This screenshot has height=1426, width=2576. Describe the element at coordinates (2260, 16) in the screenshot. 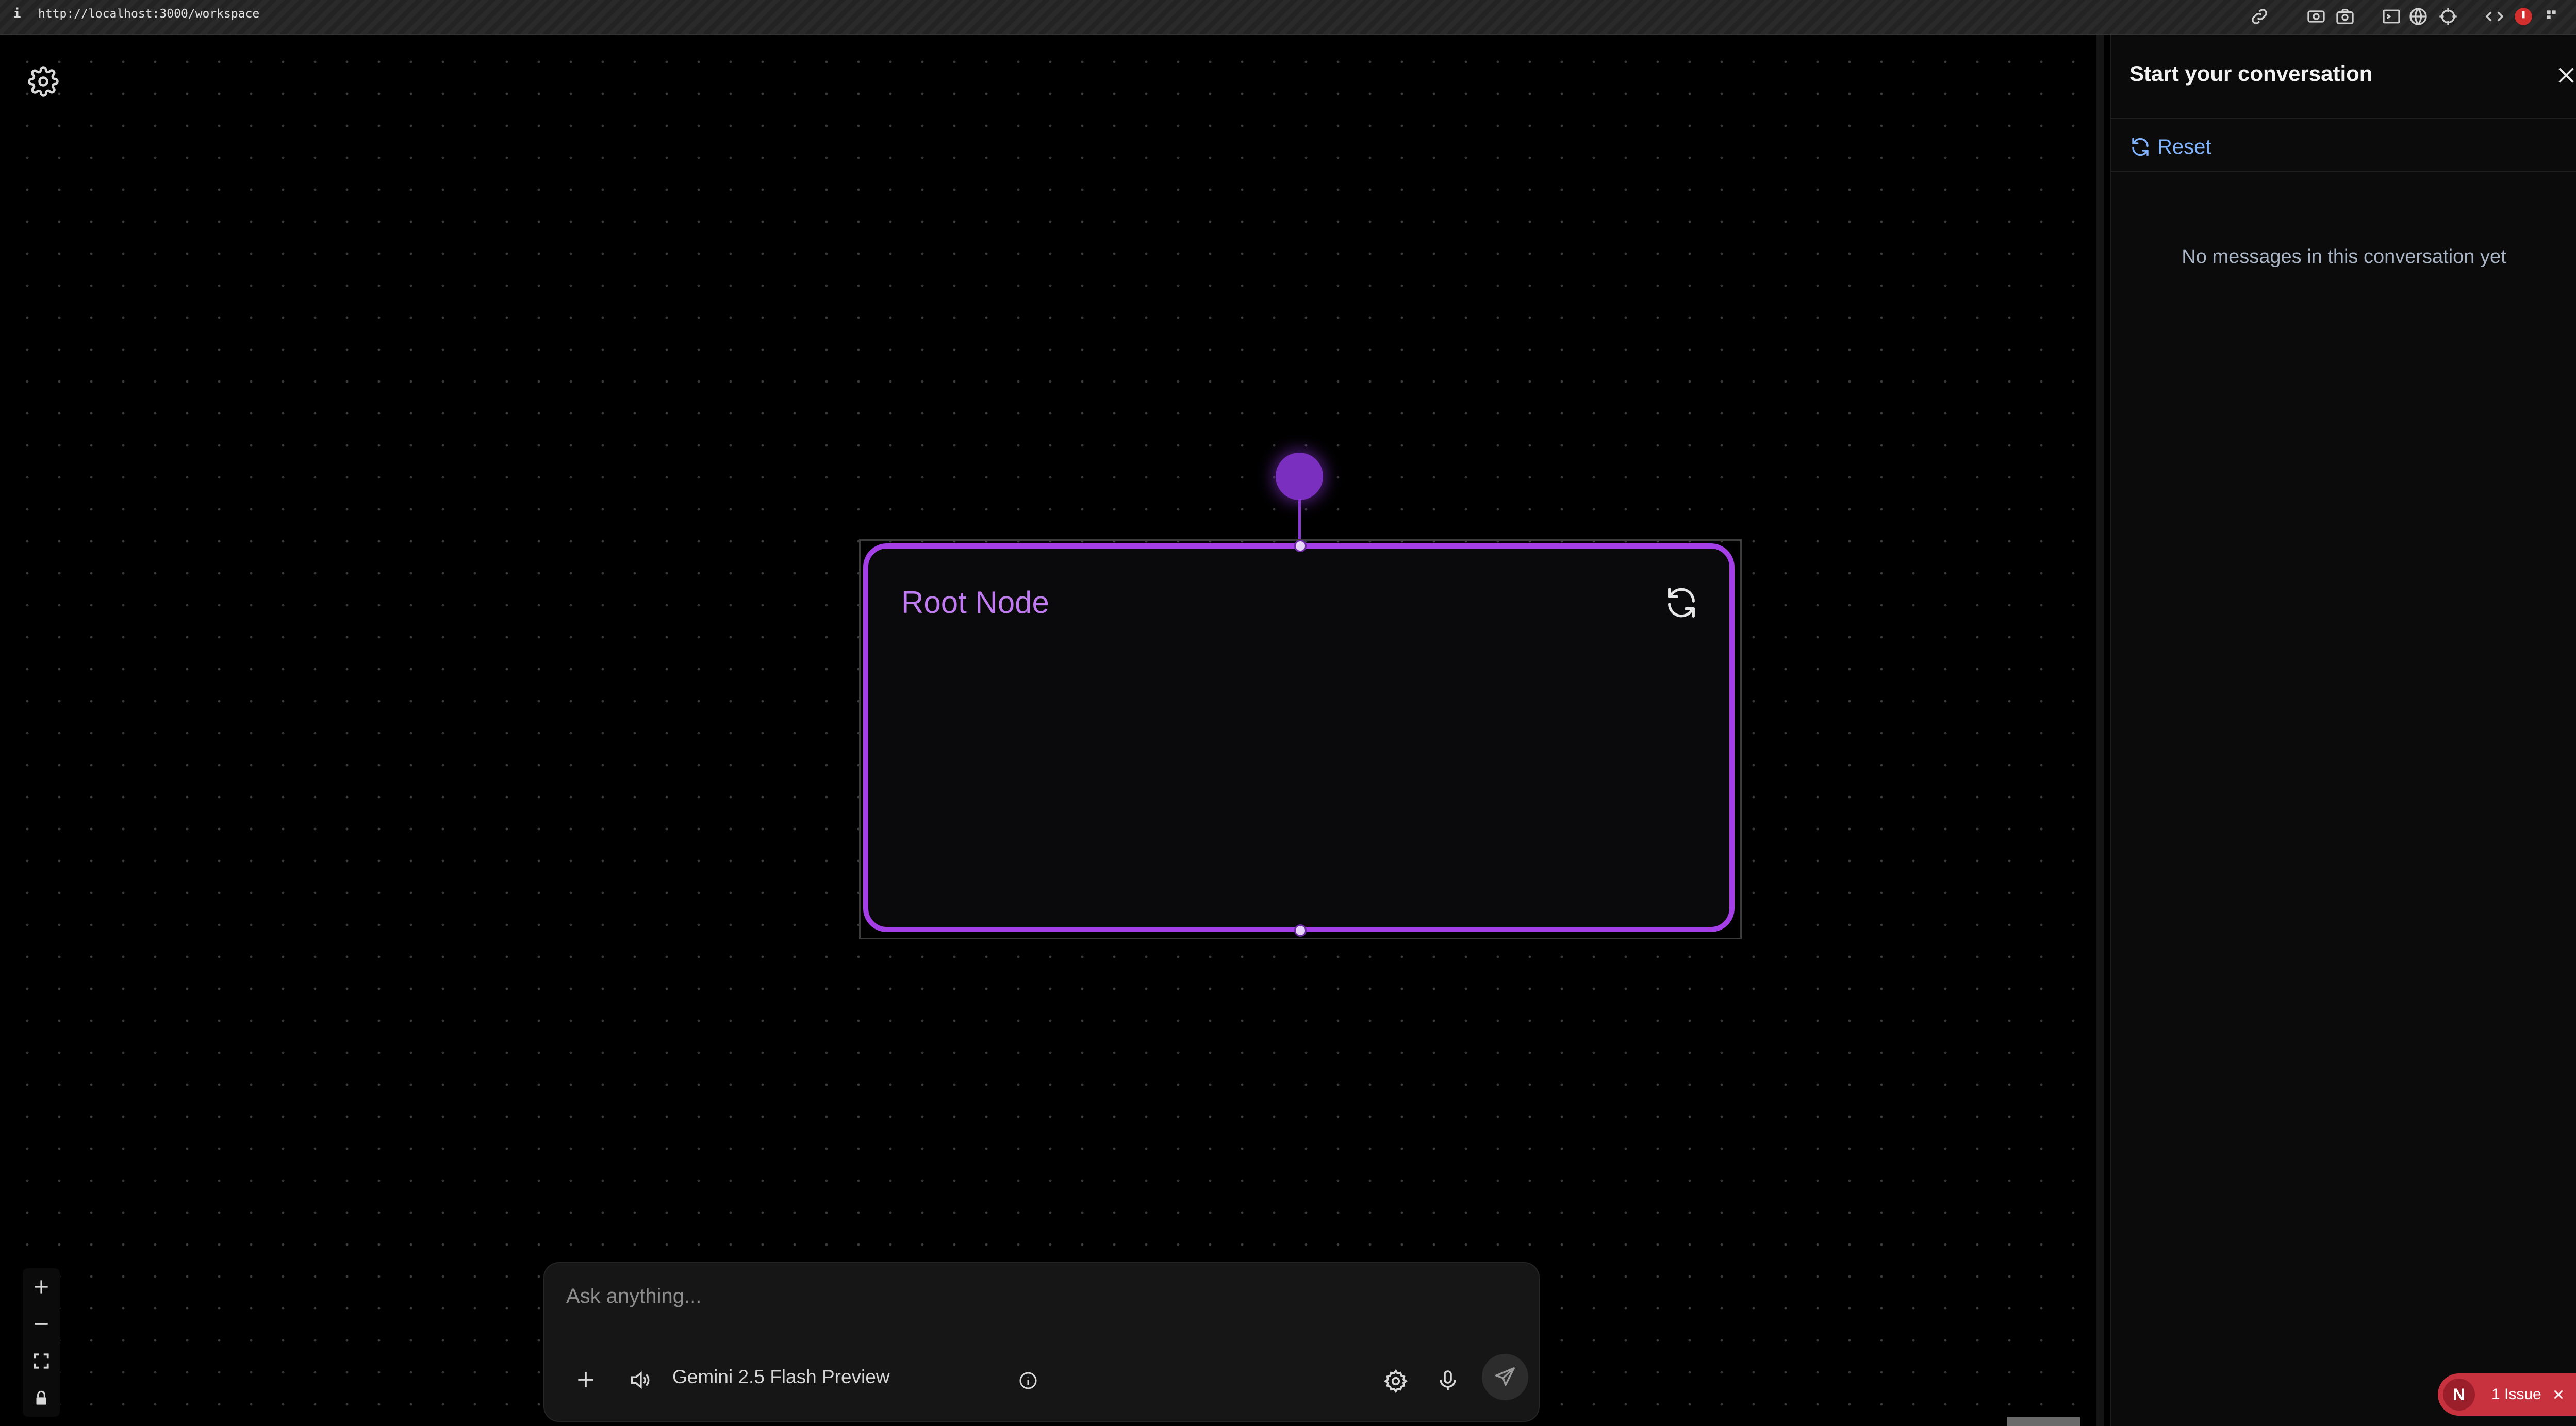

I see `link-icon` at that location.